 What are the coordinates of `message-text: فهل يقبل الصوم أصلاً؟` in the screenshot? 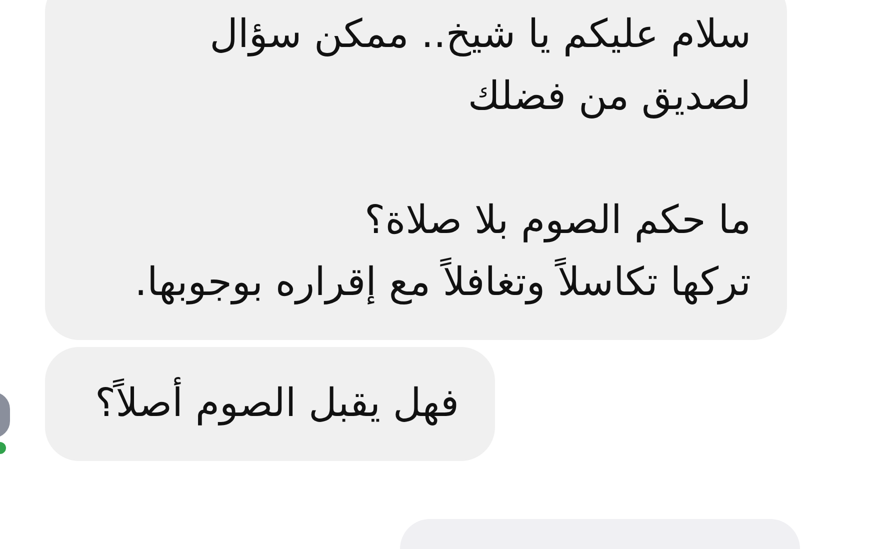 It's located at (270, 404).